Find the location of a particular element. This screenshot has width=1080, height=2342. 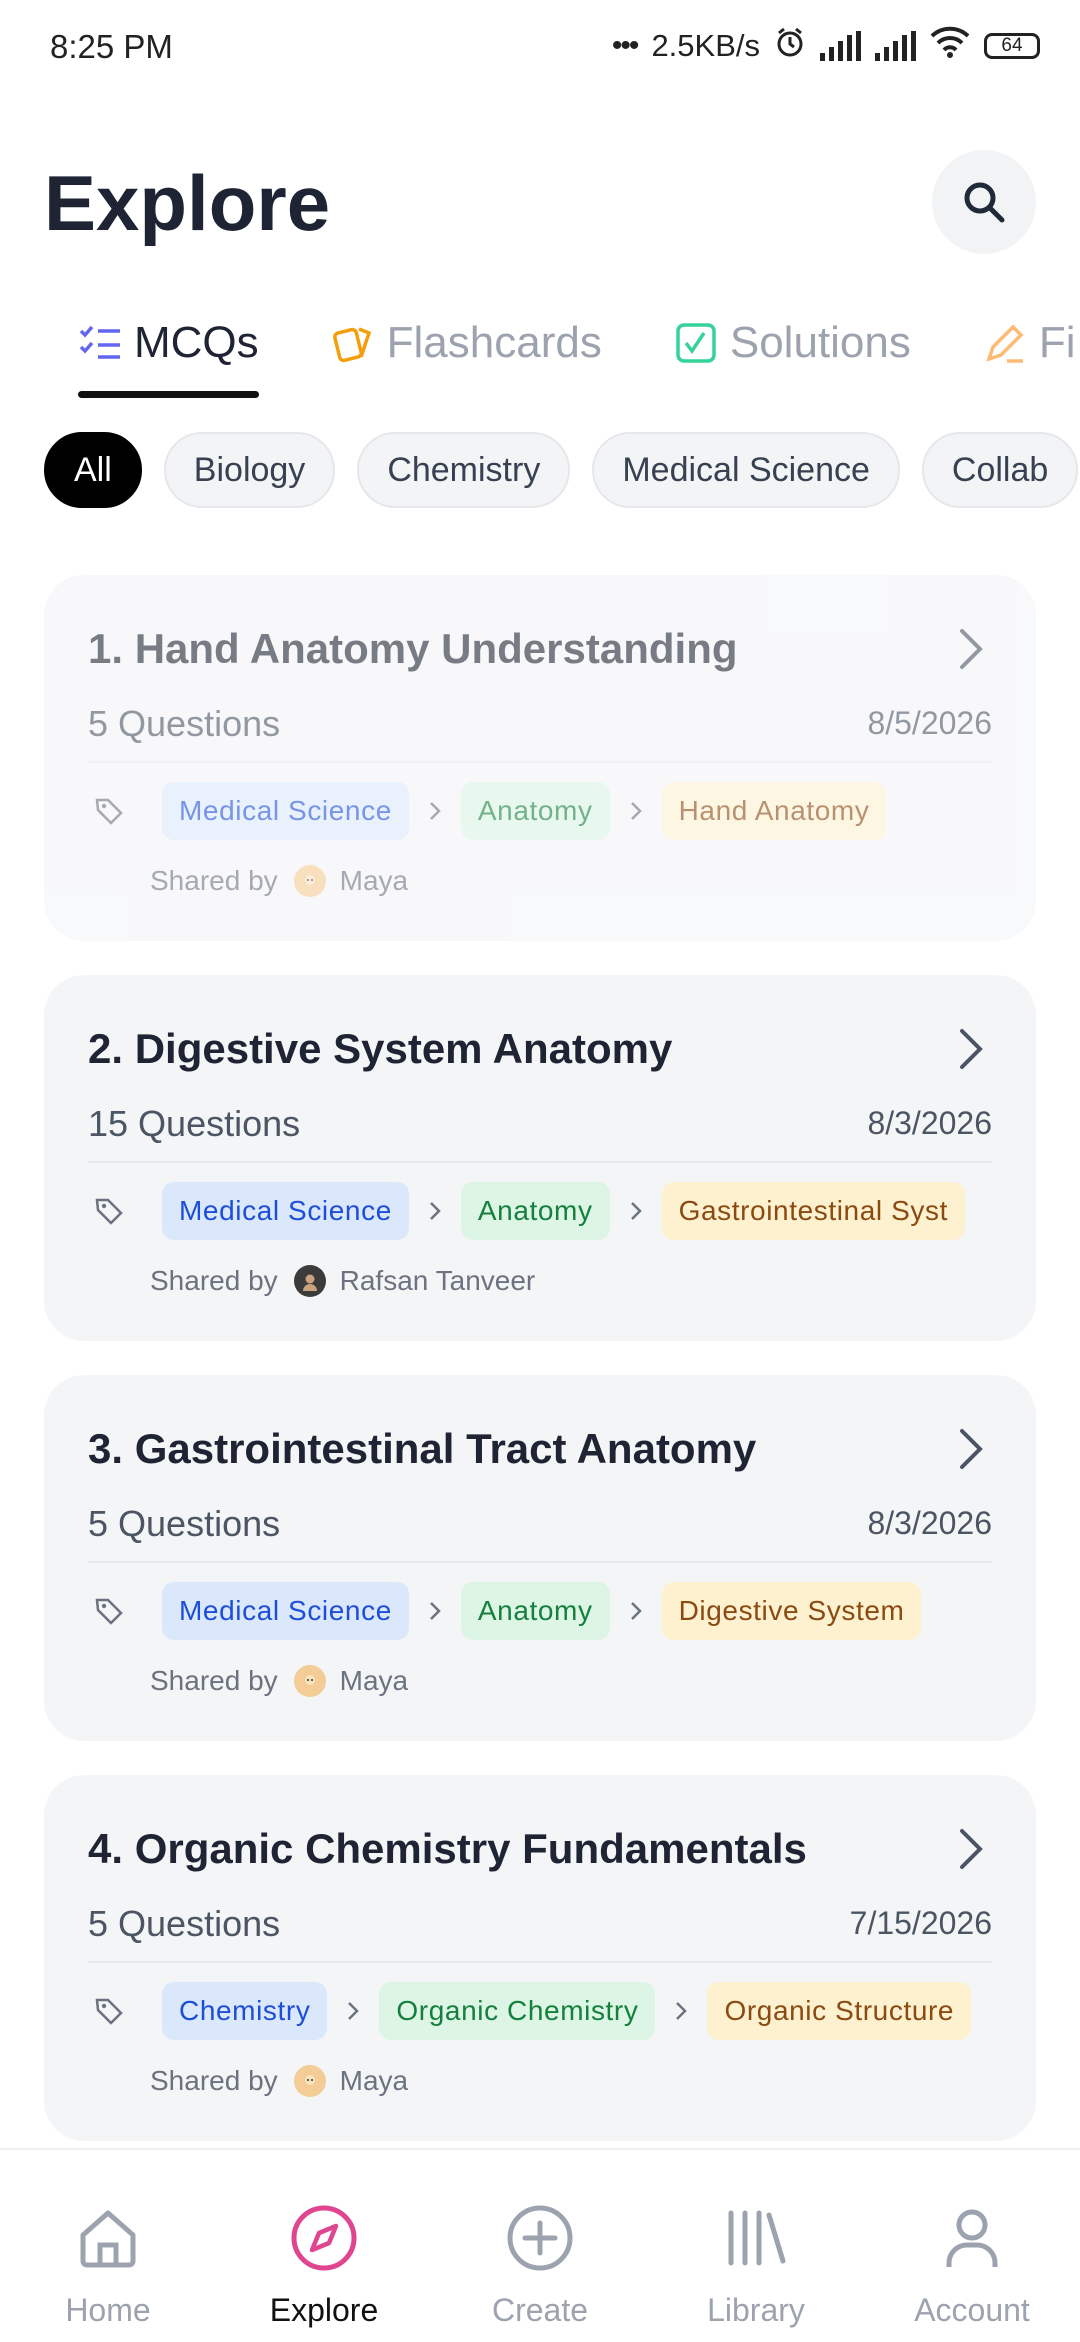

card-title: 3. Gastrointestinal Tract Anatomy is located at coordinates (422, 1448).